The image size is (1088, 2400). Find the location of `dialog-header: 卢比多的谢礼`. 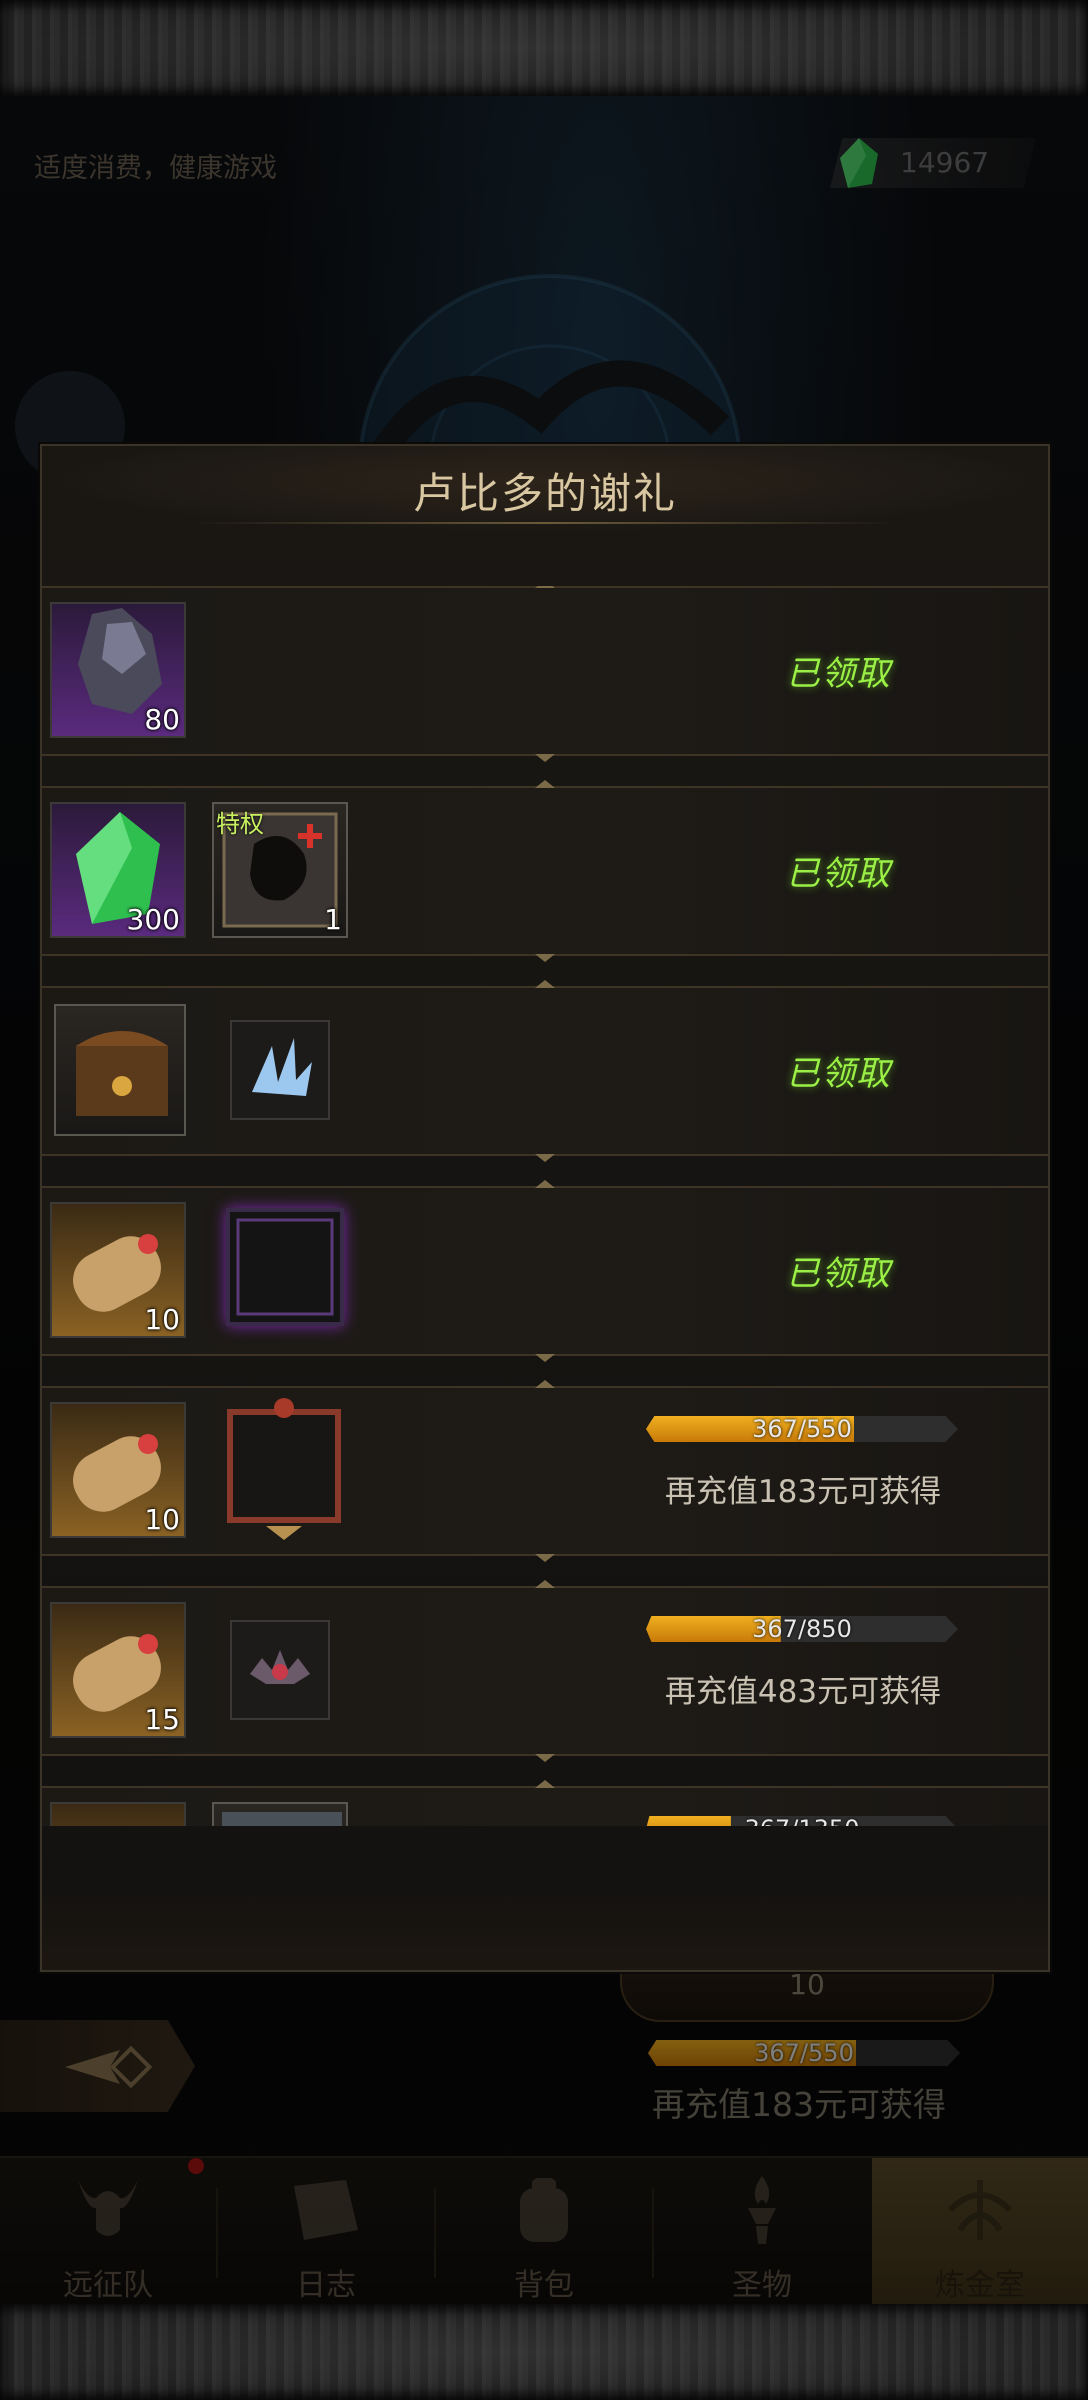

dialog-header: 卢比多的谢礼 is located at coordinates (545, 490).